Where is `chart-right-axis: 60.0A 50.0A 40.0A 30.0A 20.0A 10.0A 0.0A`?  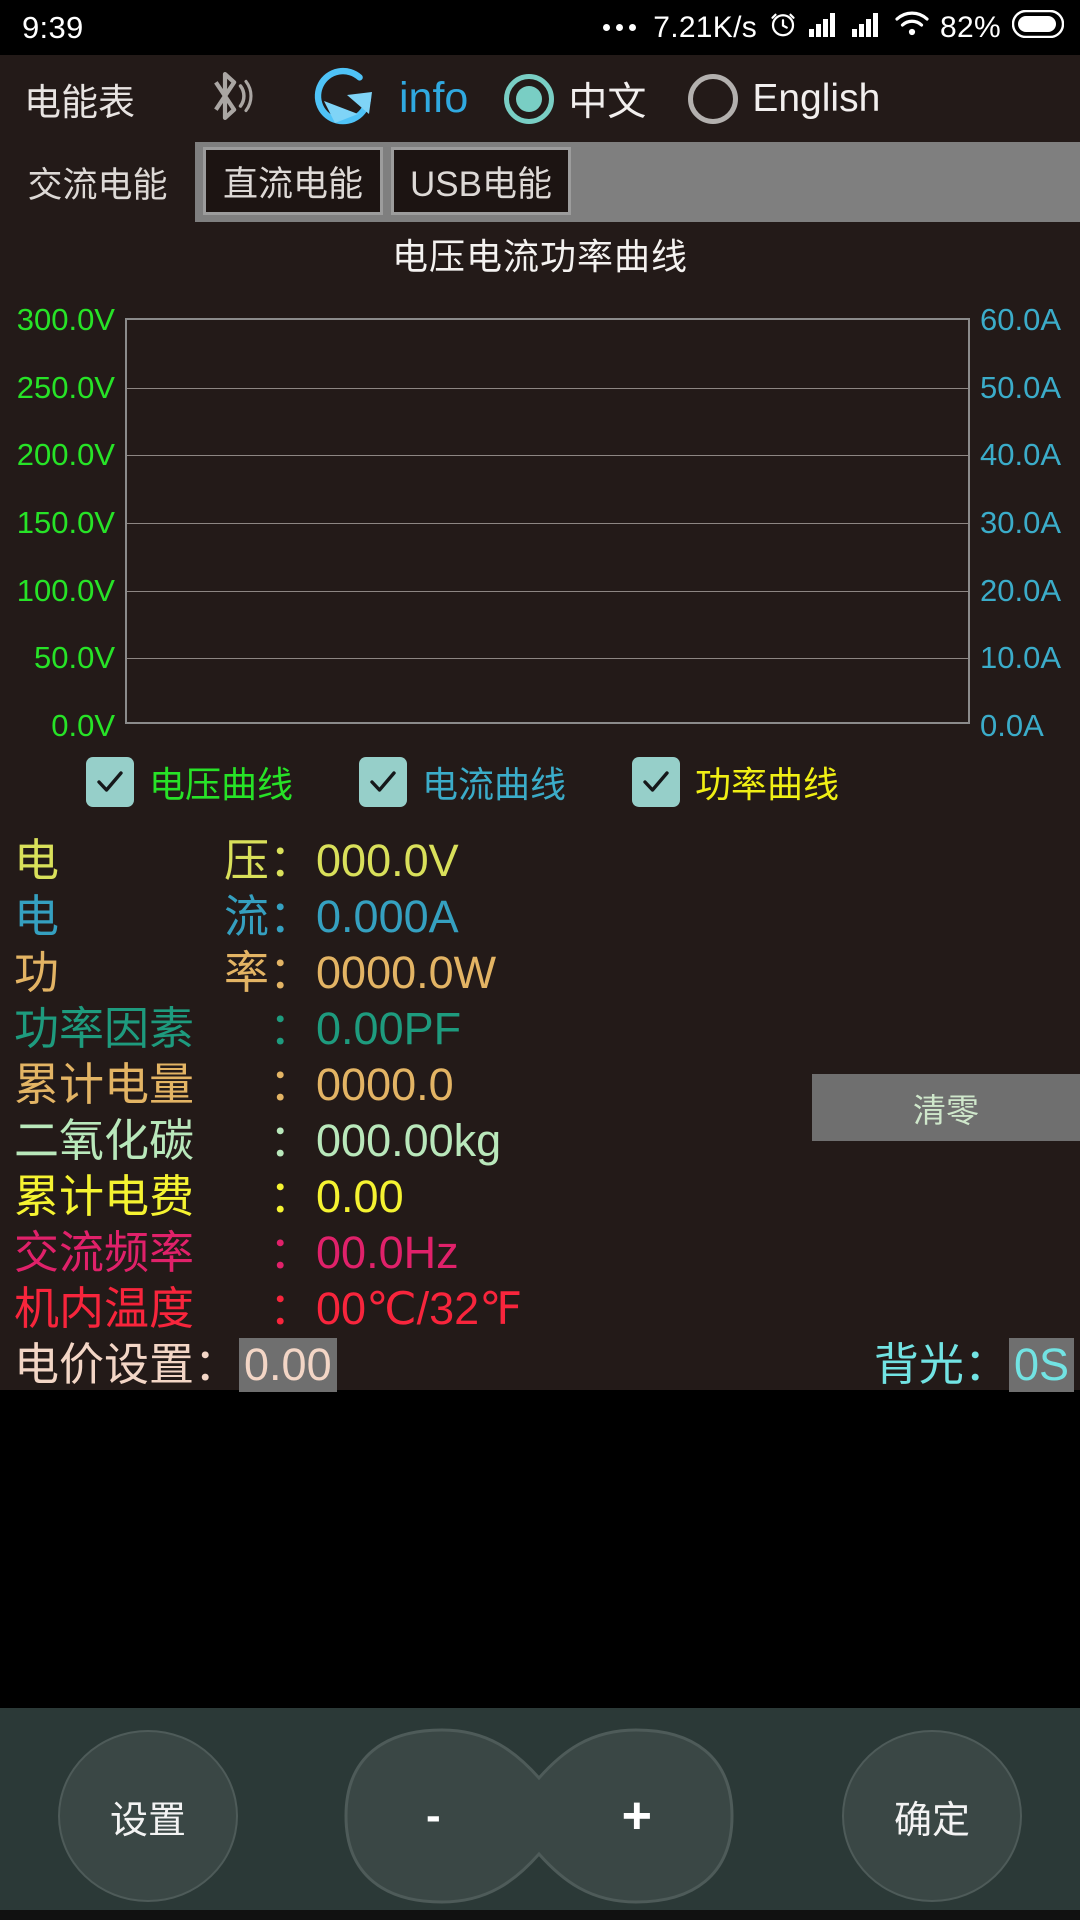 chart-right-axis: 60.0A 50.0A 40.0A 30.0A 20.0A 10.0A 0.0A is located at coordinates (1030, 522).